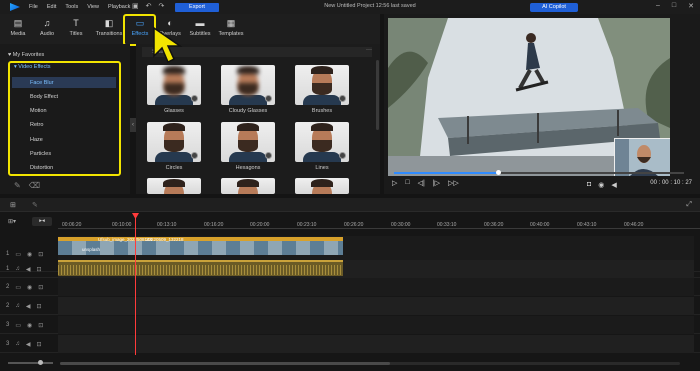 The width and height of the screenshot is (700, 371). I want to click on effect-label: Hexagons, so click(248, 168).